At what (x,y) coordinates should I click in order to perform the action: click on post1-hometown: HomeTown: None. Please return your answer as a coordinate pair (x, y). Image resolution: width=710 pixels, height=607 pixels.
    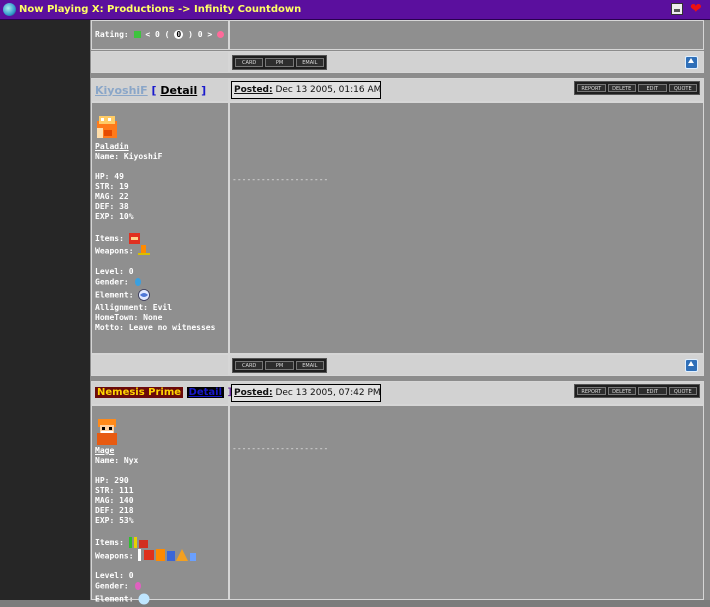
    Looking at the image, I should click on (129, 317).